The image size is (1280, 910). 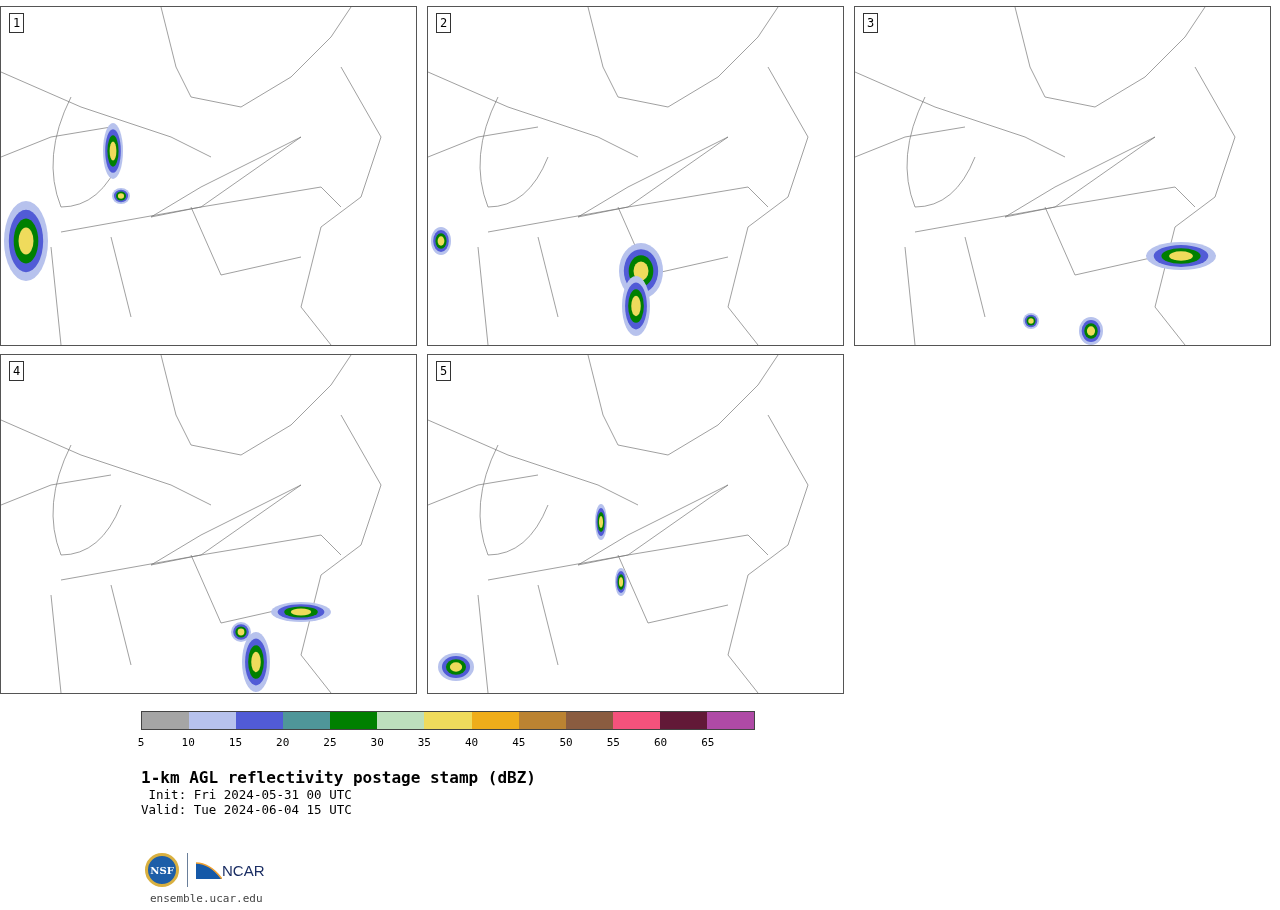 What do you see at coordinates (243, 871) in the screenshot?
I see `ncar-logo-text: NCAR` at bounding box center [243, 871].